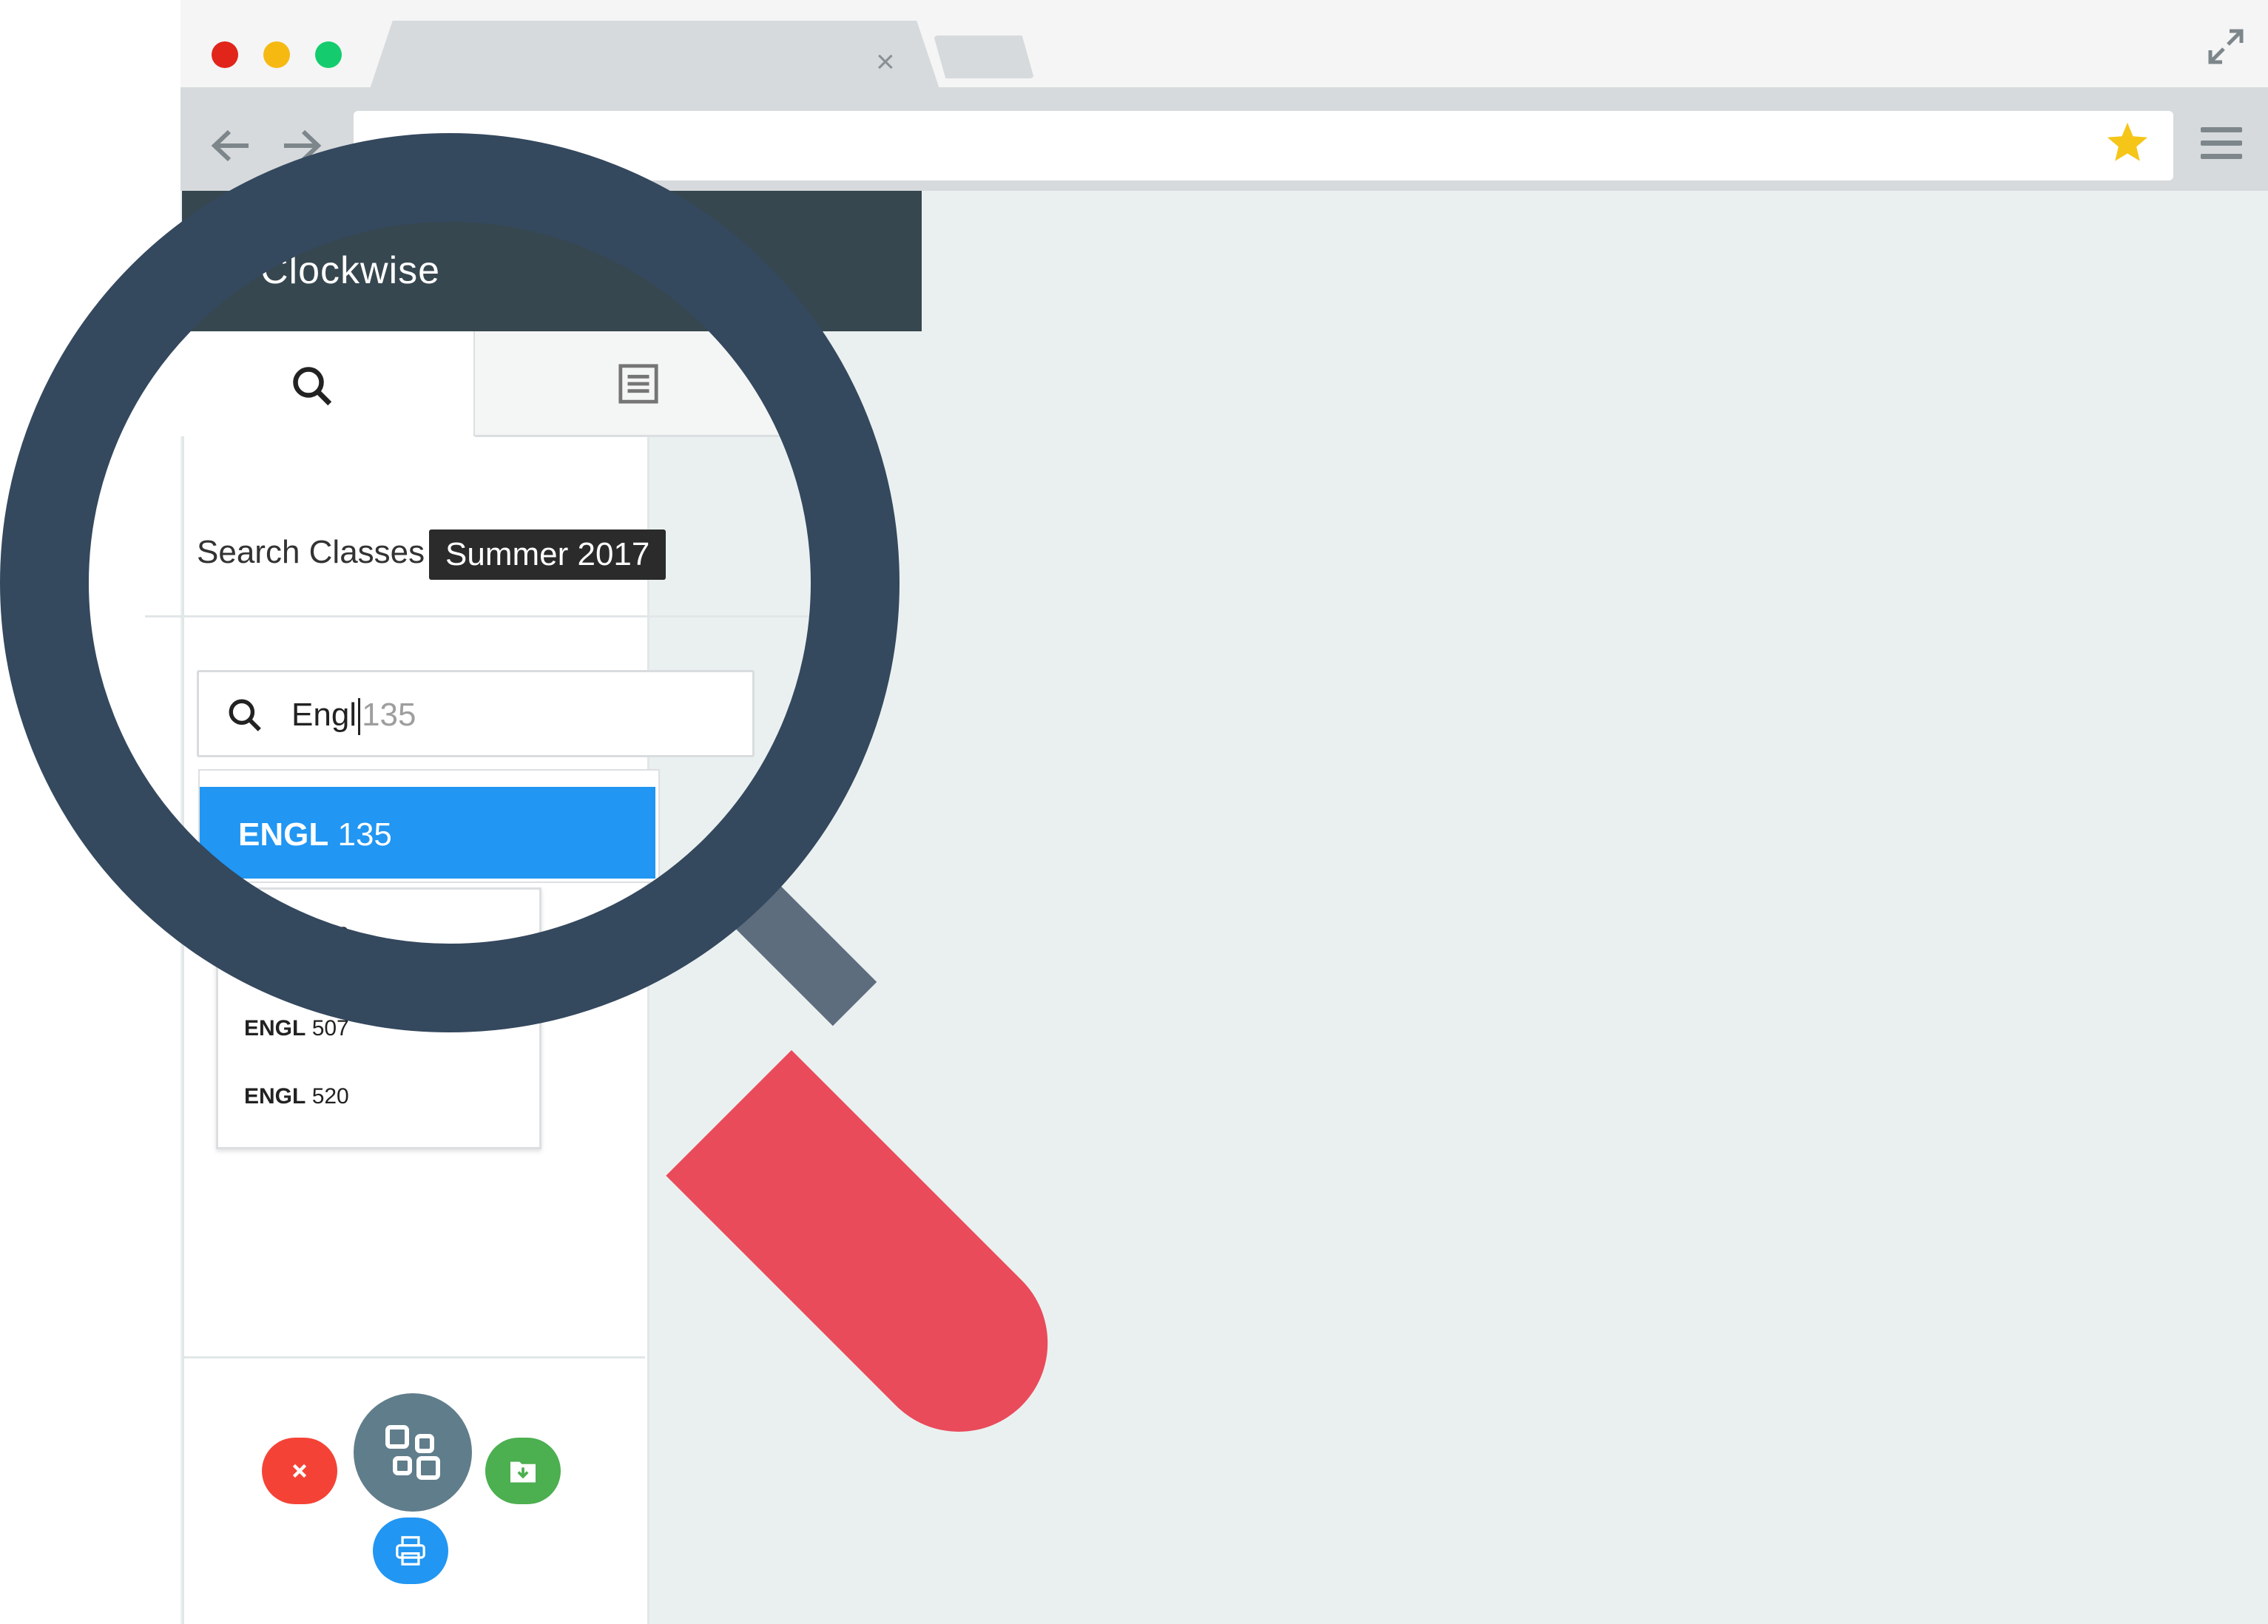 This screenshot has width=2268, height=1624. Describe the element at coordinates (2221, 143) in the screenshot. I see `browser-menu-icon` at that location.